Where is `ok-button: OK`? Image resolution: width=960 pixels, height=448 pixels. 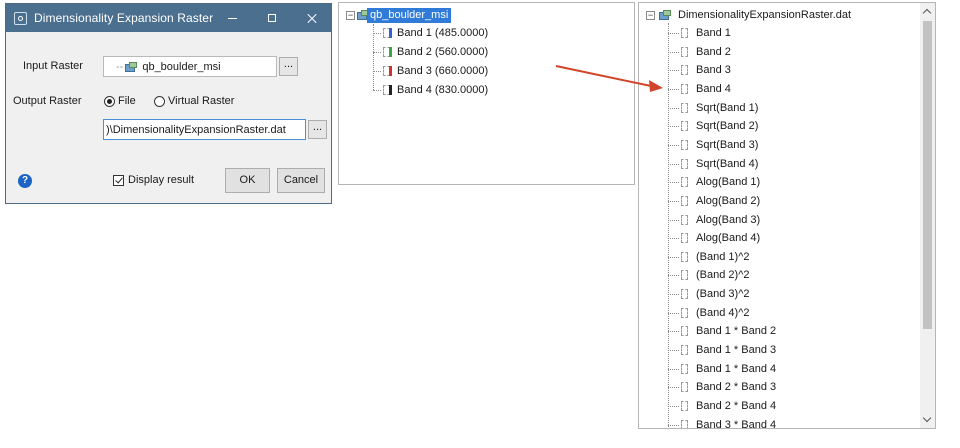 ok-button: OK is located at coordinates (247, 180).